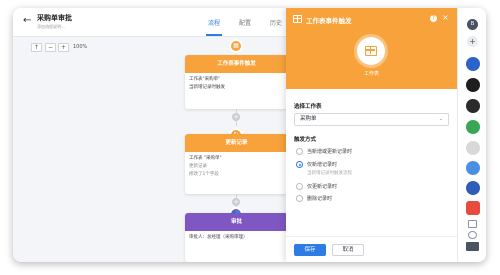 Image resolution: width=500 pixels, height=275 pixels. I want to click on update-node-line: 修改了1个字段, so click(204, 174).